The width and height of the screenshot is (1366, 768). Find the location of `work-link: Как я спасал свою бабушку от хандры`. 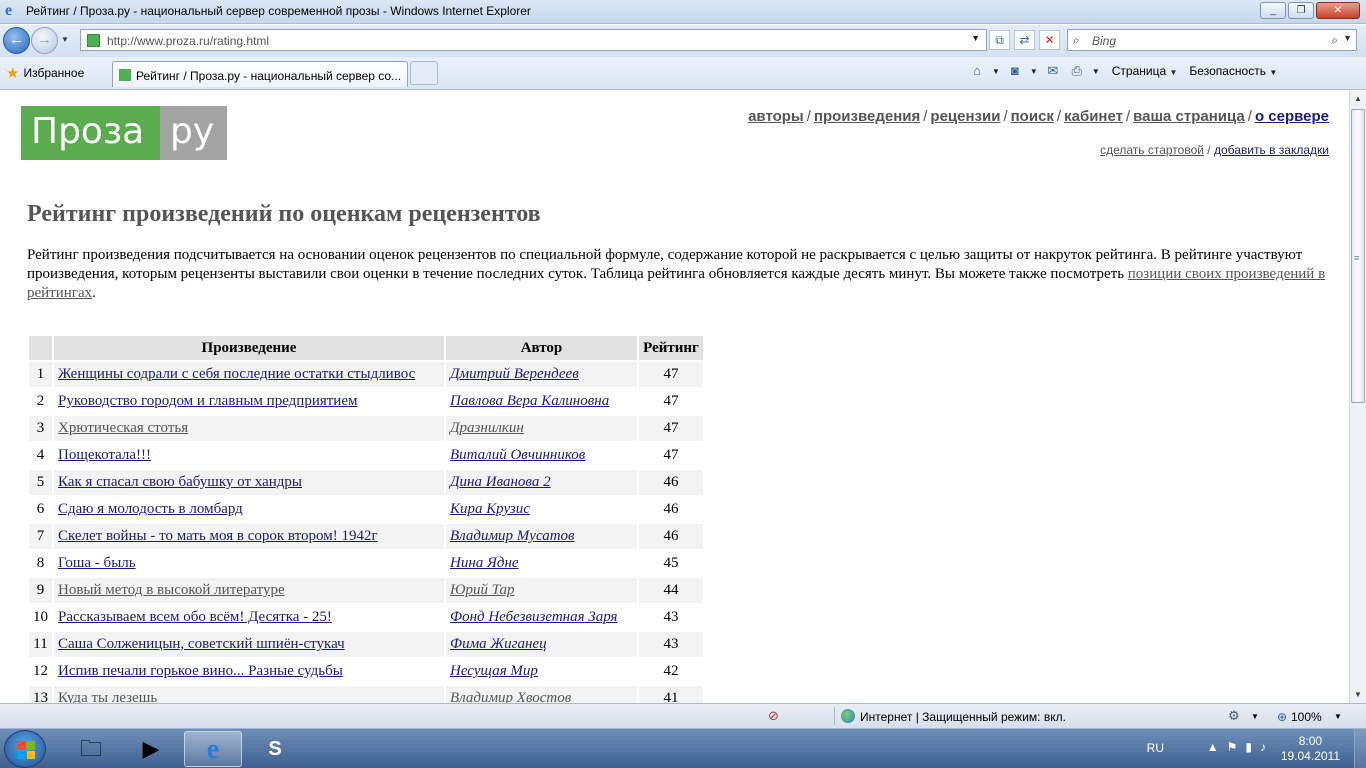

work-link: Как я спасал свою бабушку от хандры is located at coordinates (180, 482).